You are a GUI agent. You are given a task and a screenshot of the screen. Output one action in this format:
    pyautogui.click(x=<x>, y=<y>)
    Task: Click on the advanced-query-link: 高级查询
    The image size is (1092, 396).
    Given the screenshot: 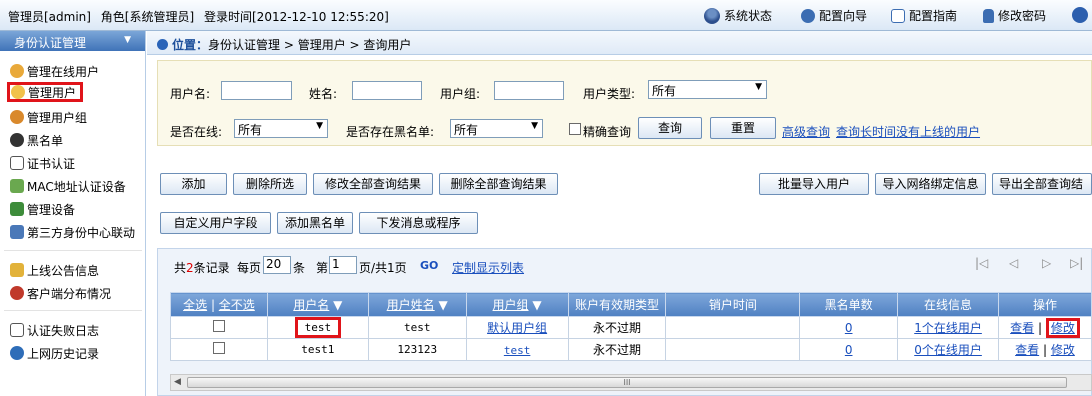 What is the action you would take?
    pyautogui.click(x=806, y=131)
    